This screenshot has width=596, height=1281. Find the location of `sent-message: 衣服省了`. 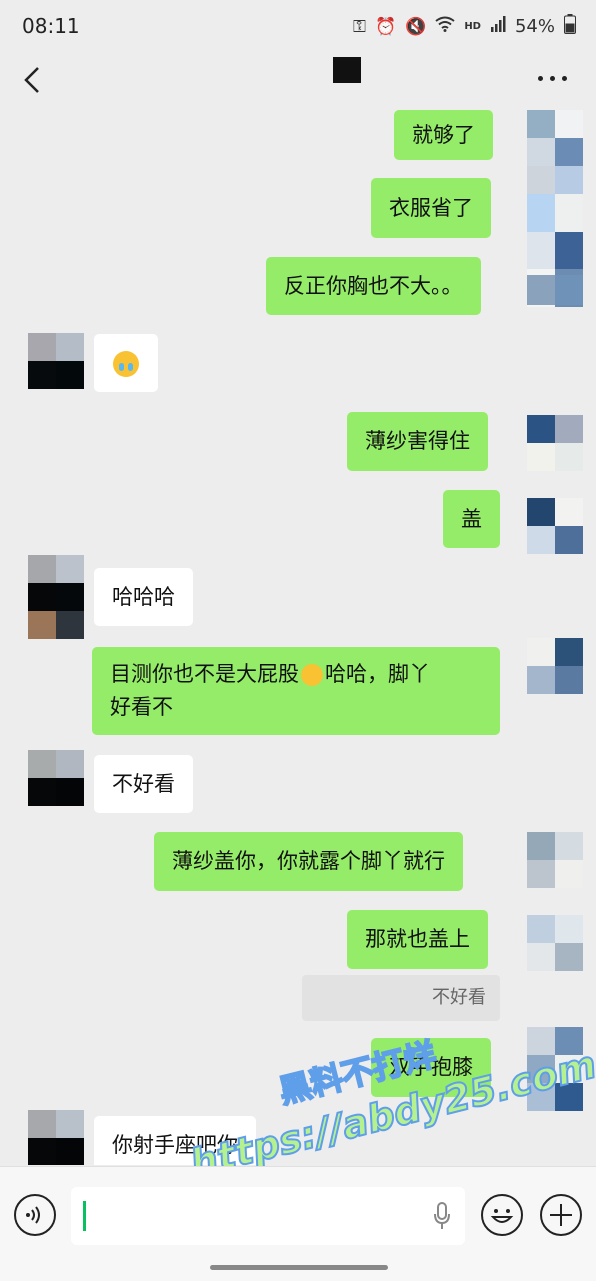

sent-message: 衣服省了 is located at coordinates (431, 208).